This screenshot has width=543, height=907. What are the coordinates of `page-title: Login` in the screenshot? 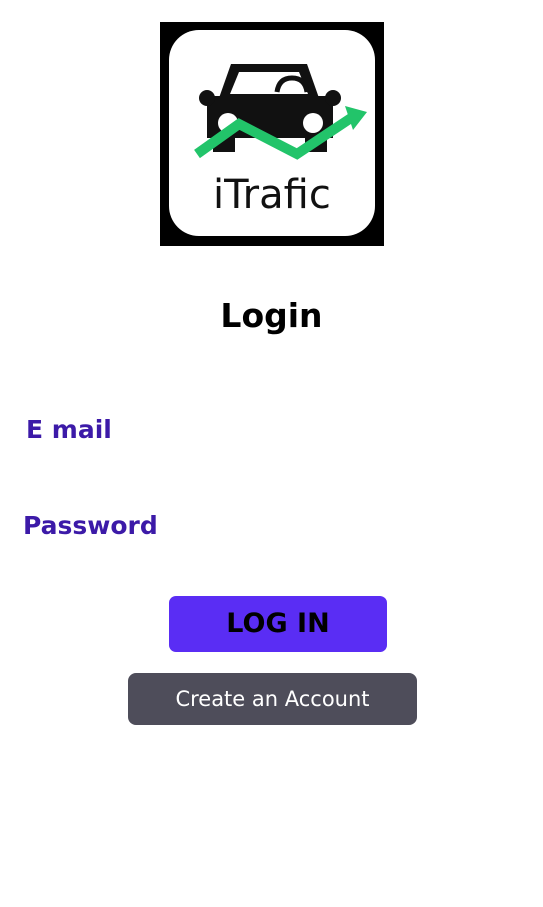 It's located at (271, 315).